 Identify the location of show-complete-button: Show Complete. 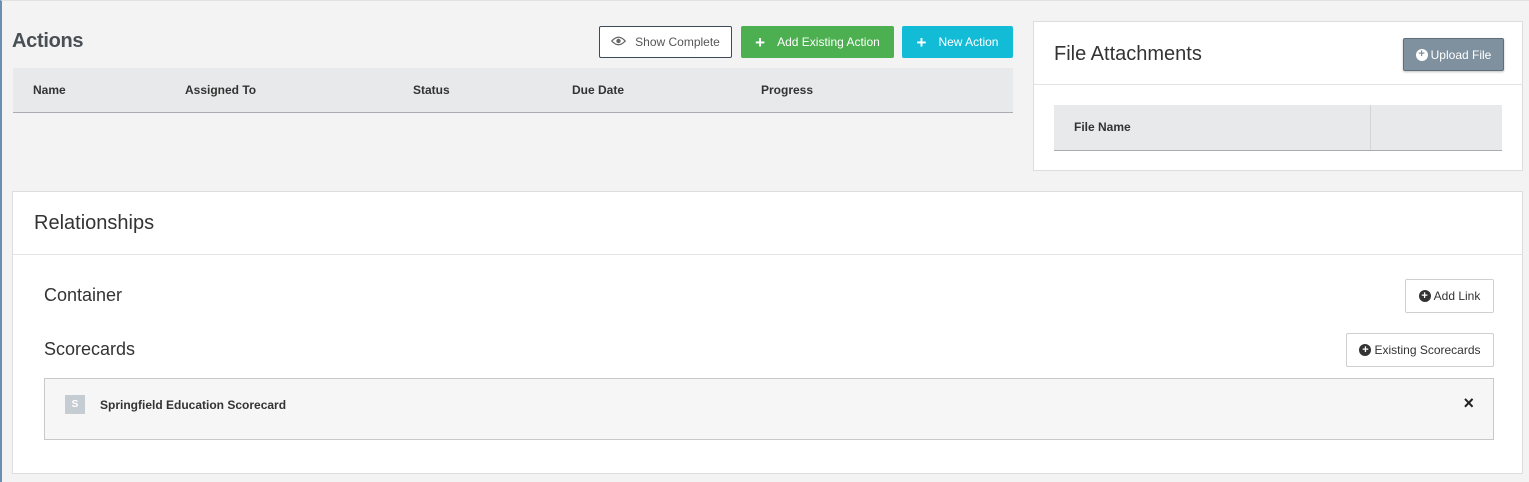
(665, 42).